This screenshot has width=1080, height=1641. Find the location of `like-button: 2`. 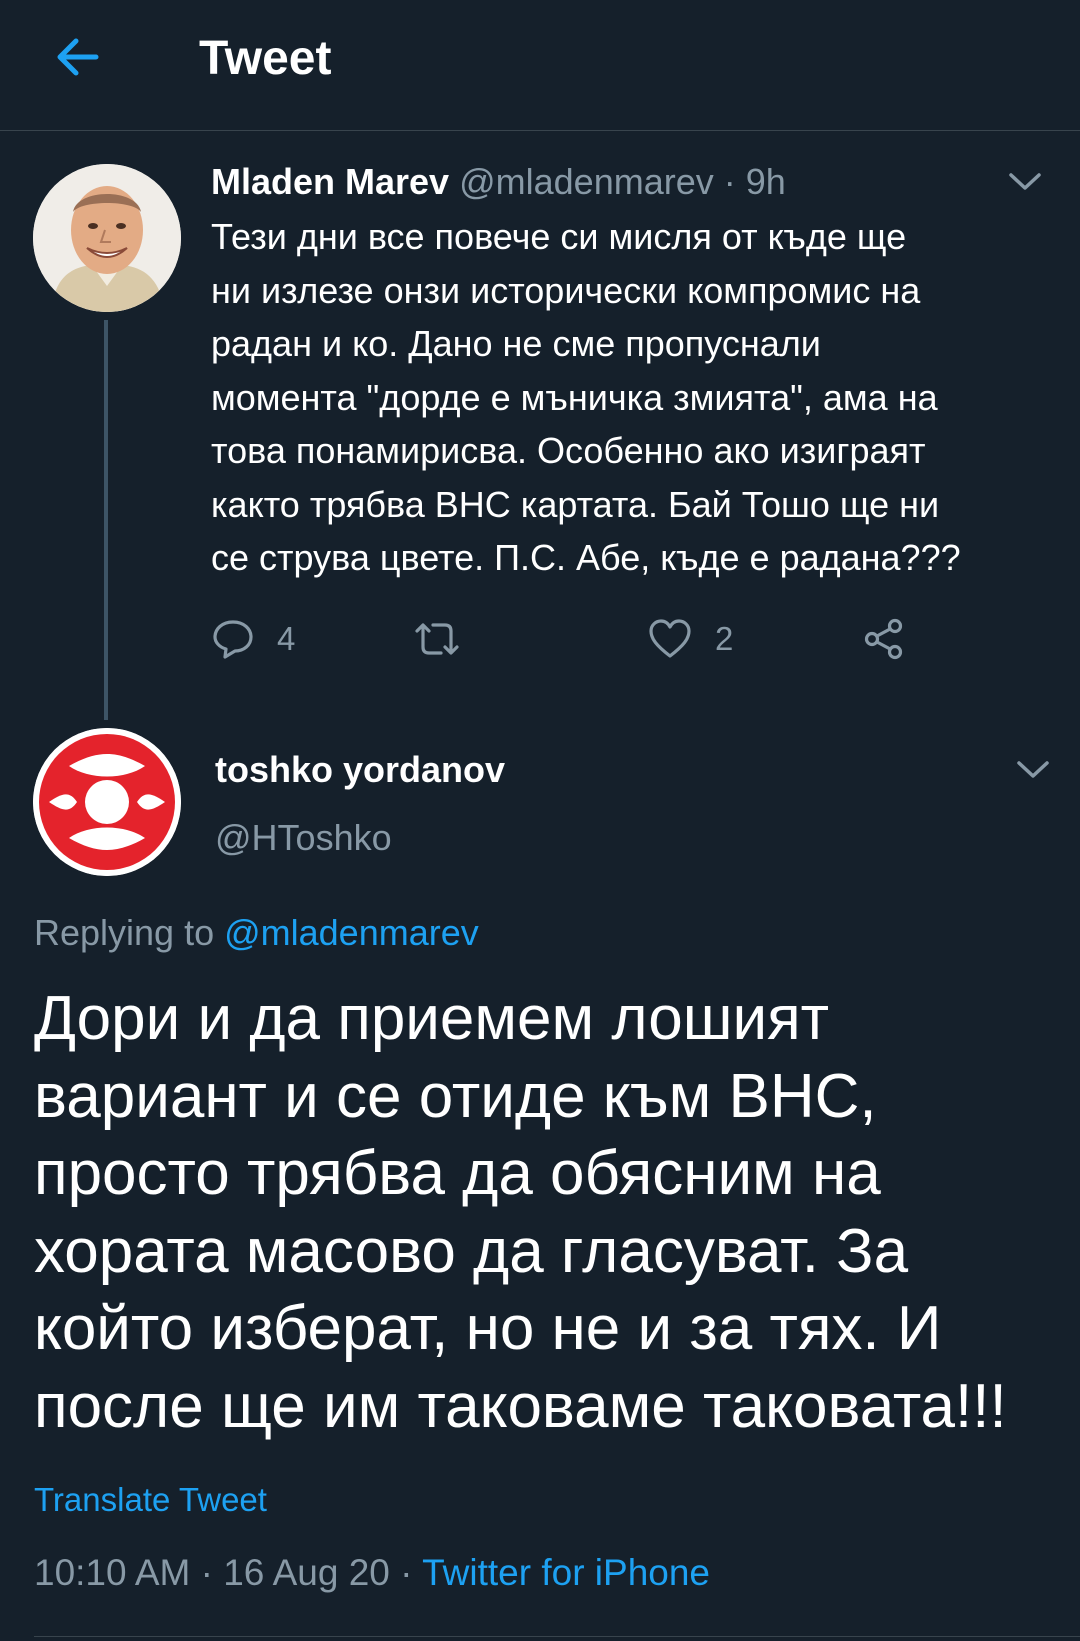

like-button: 2 is located at coordinates (690, 639).